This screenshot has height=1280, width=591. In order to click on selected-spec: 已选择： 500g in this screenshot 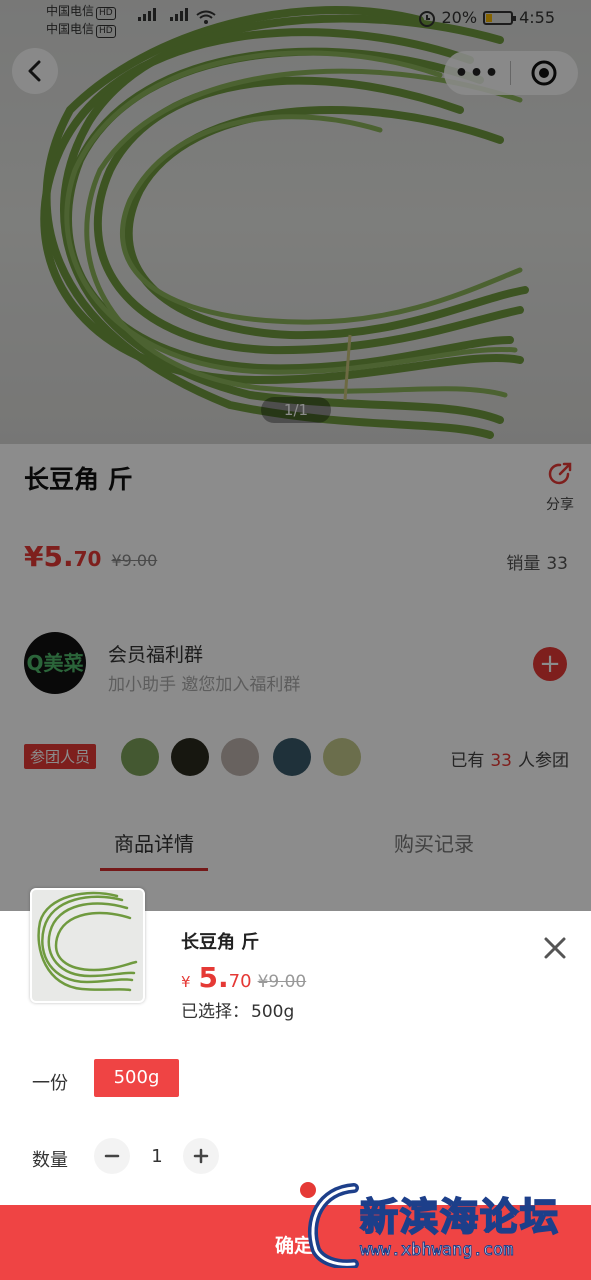, I will do `click(237, 1009)`.